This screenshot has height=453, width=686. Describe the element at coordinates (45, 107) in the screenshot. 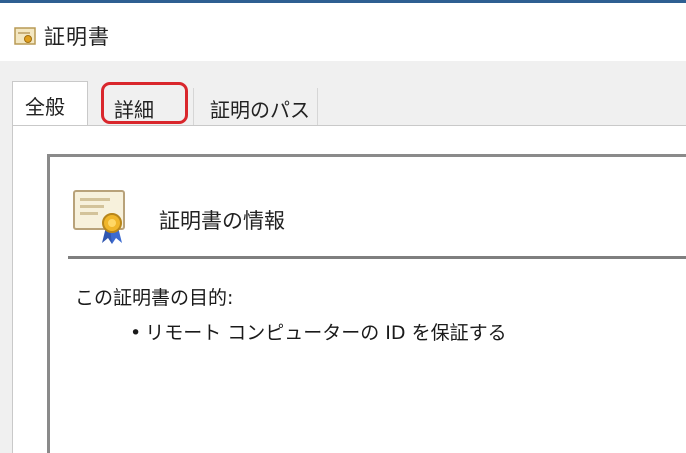

I see `tab-general-label: 全般` at that location.